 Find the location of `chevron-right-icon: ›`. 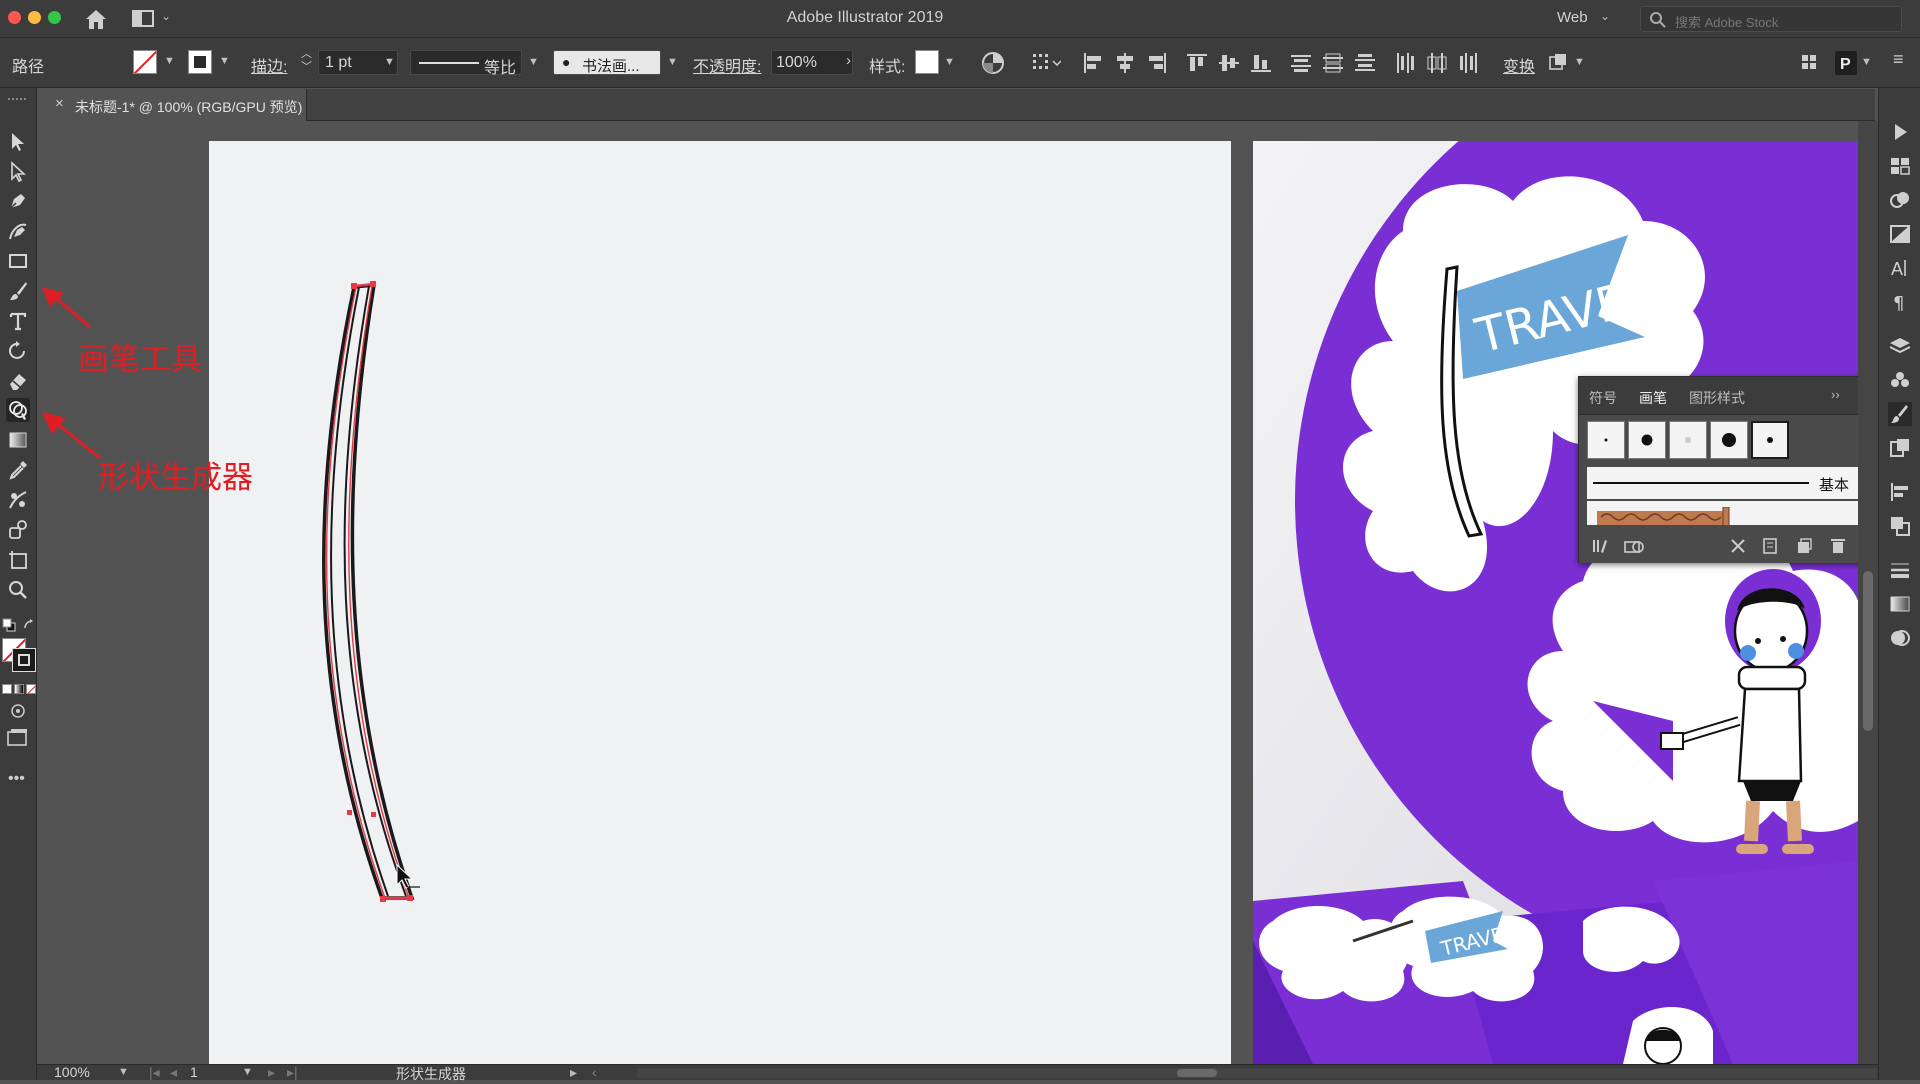

chevron-right-icon: › is located at coordinates (848, 60).